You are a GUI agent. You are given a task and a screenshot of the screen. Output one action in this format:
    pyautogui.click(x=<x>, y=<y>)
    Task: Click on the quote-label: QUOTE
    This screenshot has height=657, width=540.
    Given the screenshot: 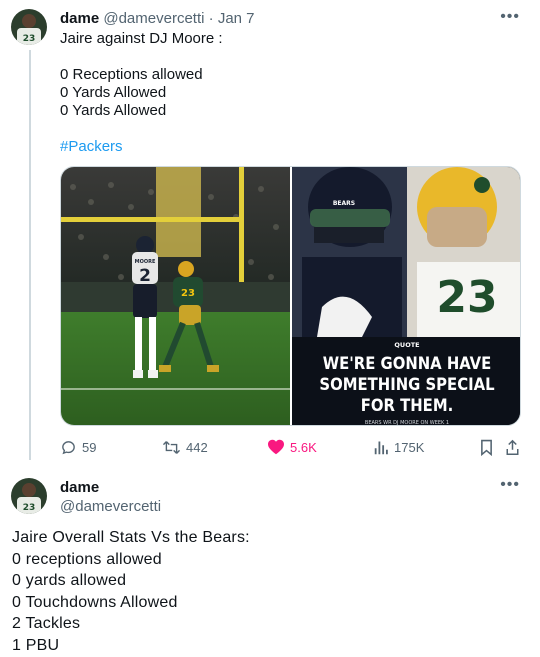 What is the action you would take?
    pyautogui.click(x=406, y=345)
    